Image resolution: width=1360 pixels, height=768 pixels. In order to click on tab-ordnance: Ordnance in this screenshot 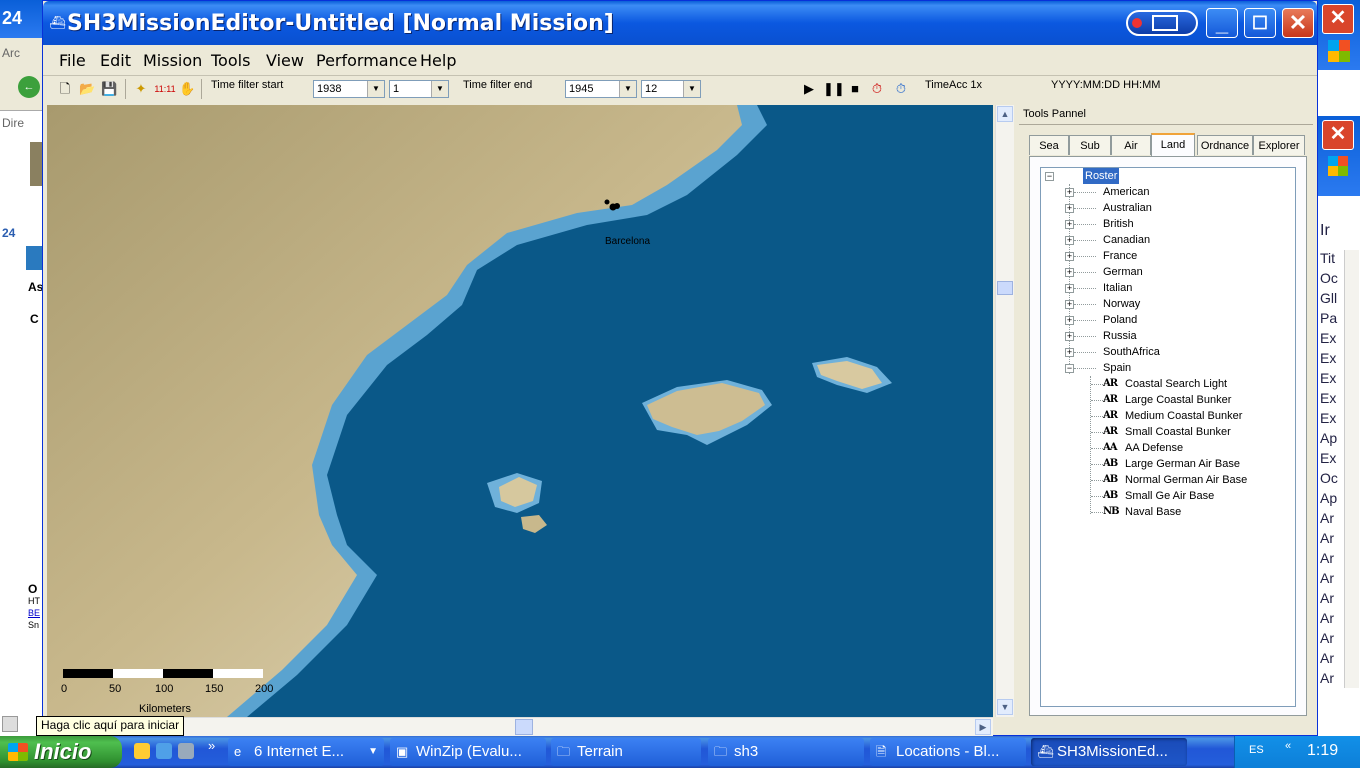, I will do `click(1225, 145)`.